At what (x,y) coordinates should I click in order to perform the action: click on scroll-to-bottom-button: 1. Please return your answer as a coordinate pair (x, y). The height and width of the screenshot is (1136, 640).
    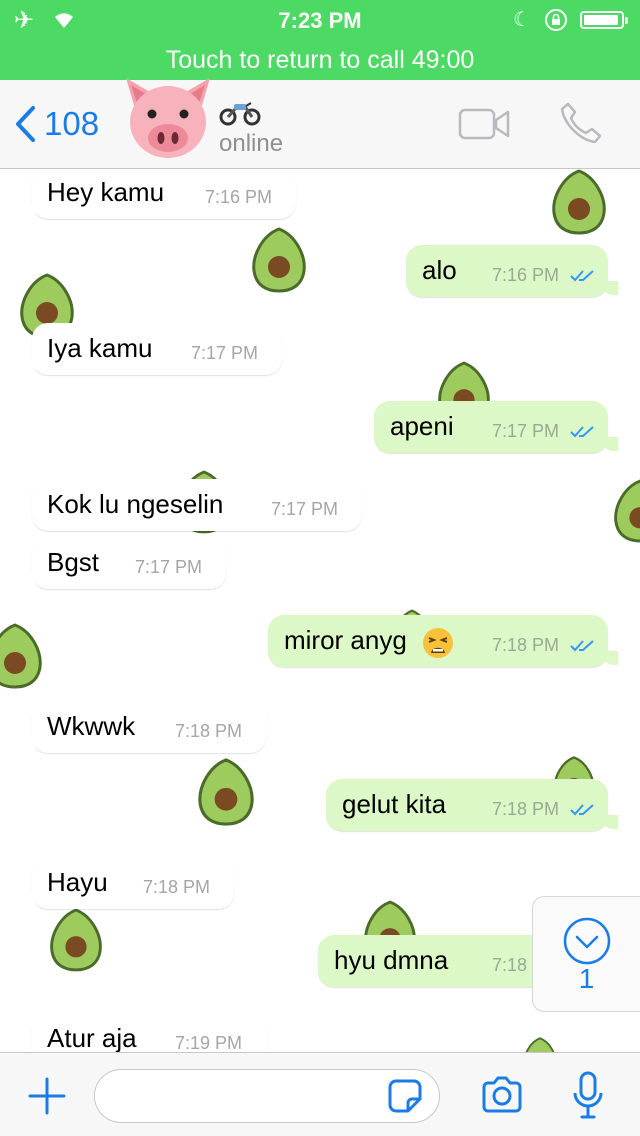
    Looking at the image, I should click on (586, 954).